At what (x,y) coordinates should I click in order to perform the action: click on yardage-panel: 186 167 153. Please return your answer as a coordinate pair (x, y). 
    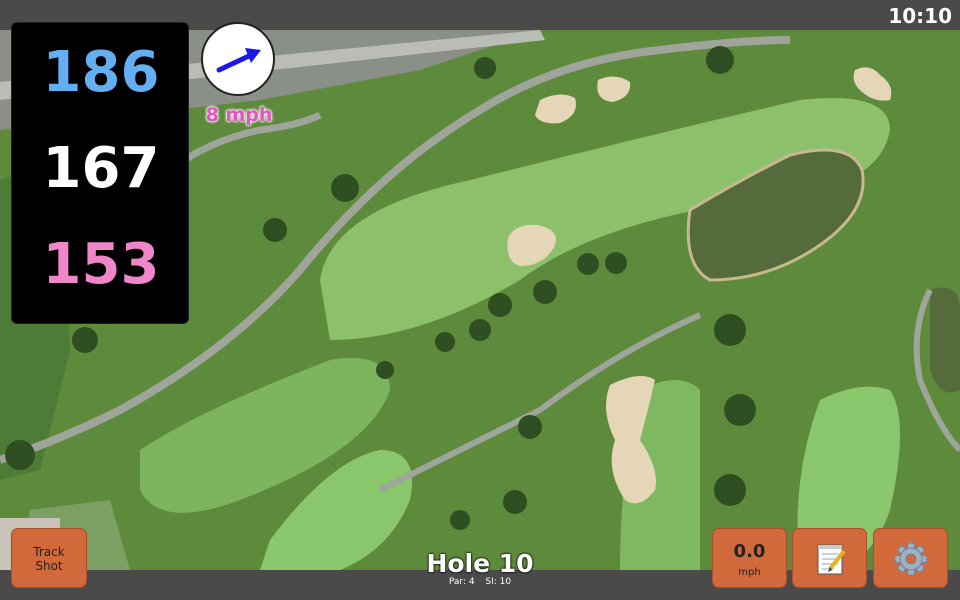
    Looking at the image, I should click on (100, 173).